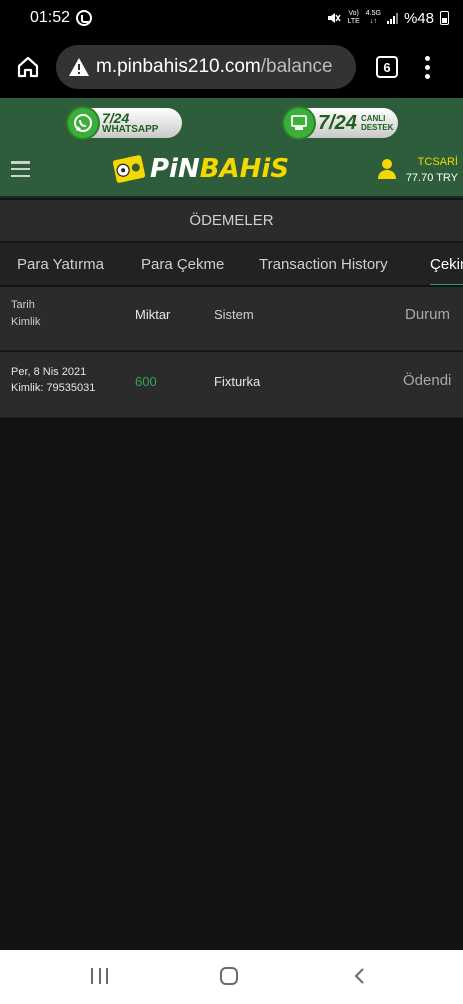  I want to click on tab-withdrawals: Çekim, so click(446, 264).